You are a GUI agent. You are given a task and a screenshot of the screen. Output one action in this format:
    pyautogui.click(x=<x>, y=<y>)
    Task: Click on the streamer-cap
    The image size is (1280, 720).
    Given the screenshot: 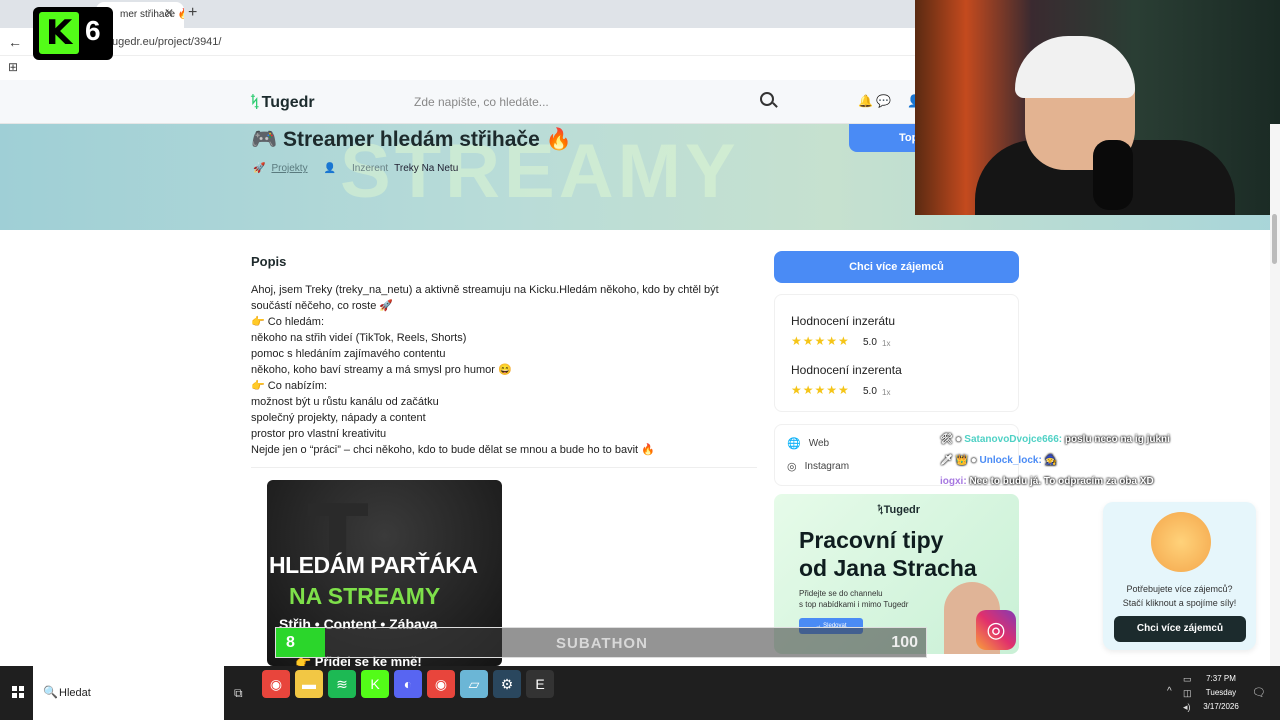 What is the action you would take?
    pyautogui.click(x=1075, y=67)
    